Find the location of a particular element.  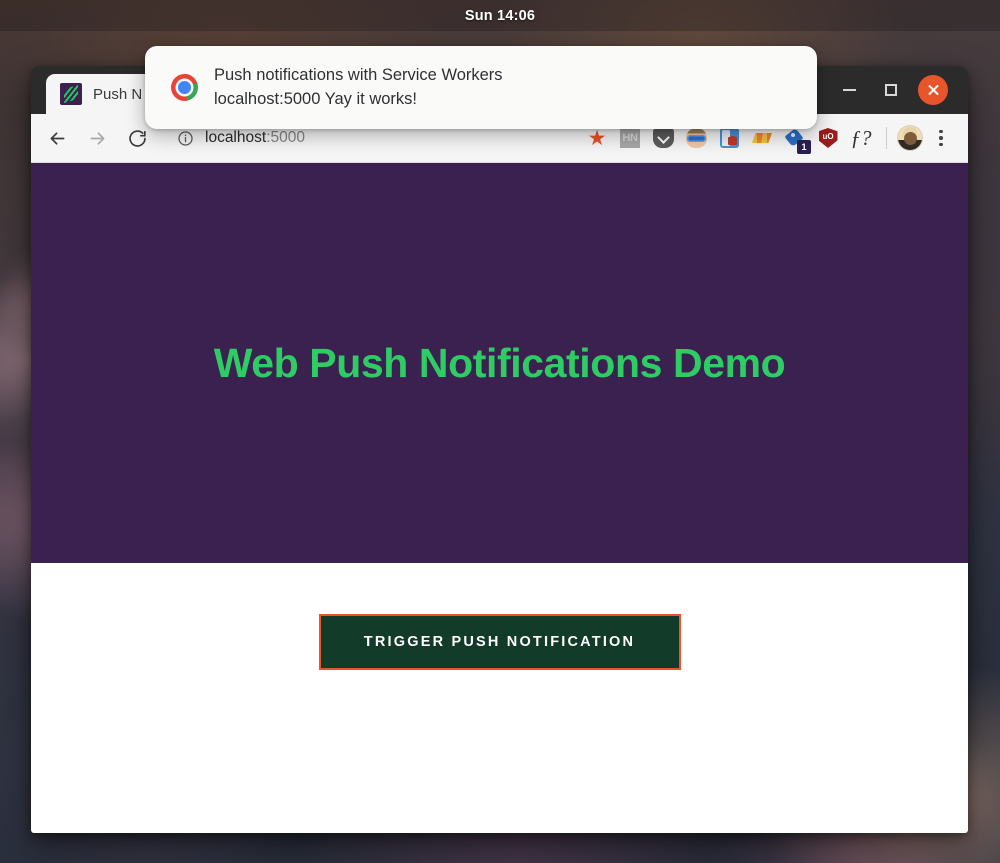

system-clock: Sun 14:06 is located at coordinates (500, 16).